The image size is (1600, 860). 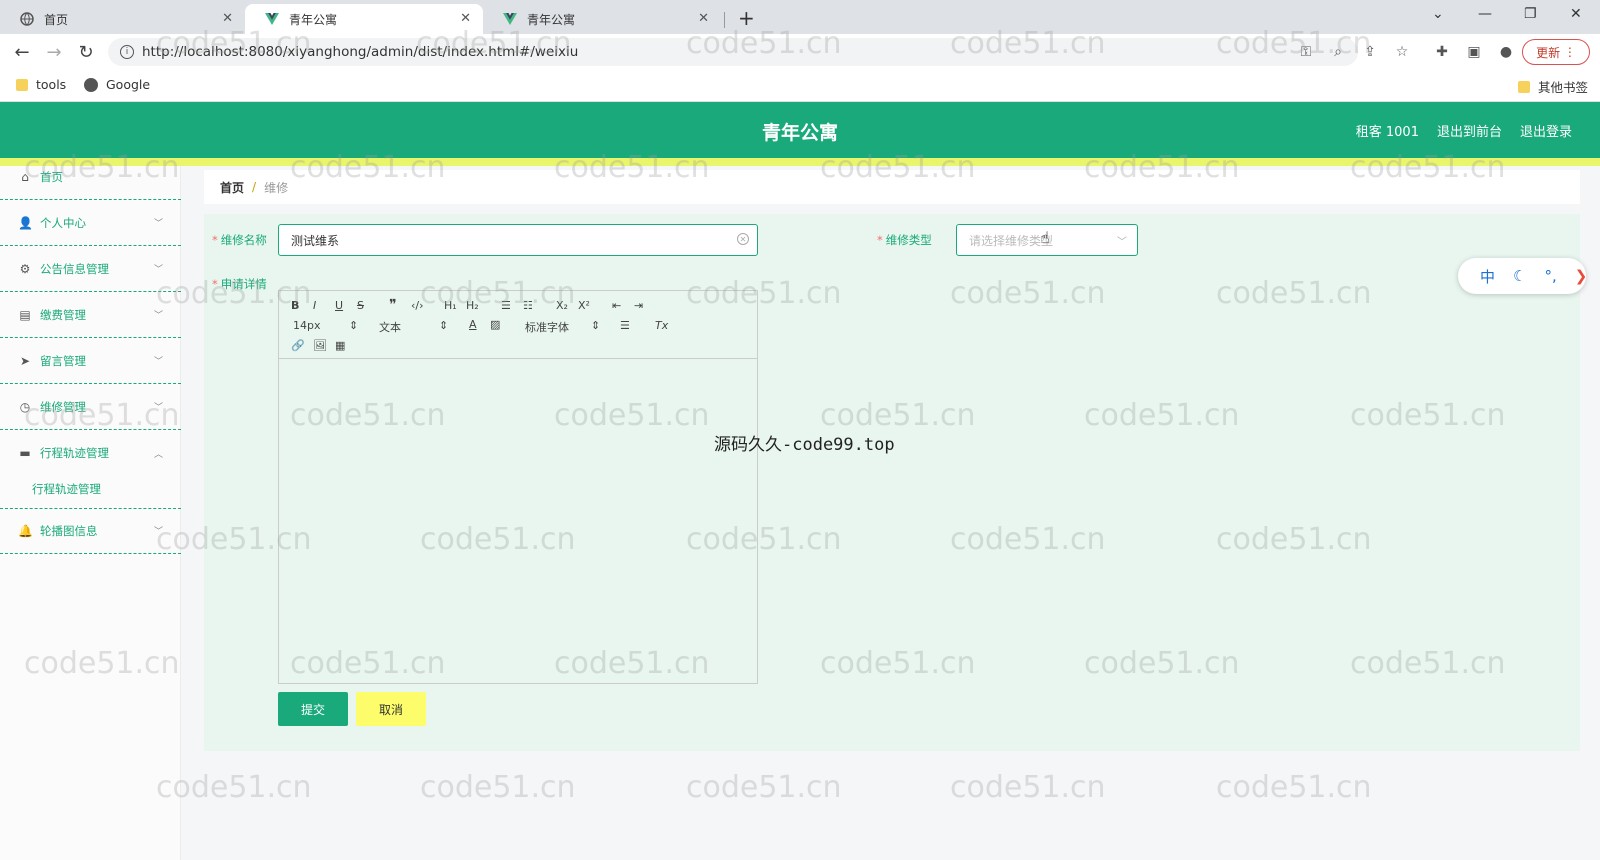 I want to click on key-icon: ⚿, so click(x=1306, y=52).